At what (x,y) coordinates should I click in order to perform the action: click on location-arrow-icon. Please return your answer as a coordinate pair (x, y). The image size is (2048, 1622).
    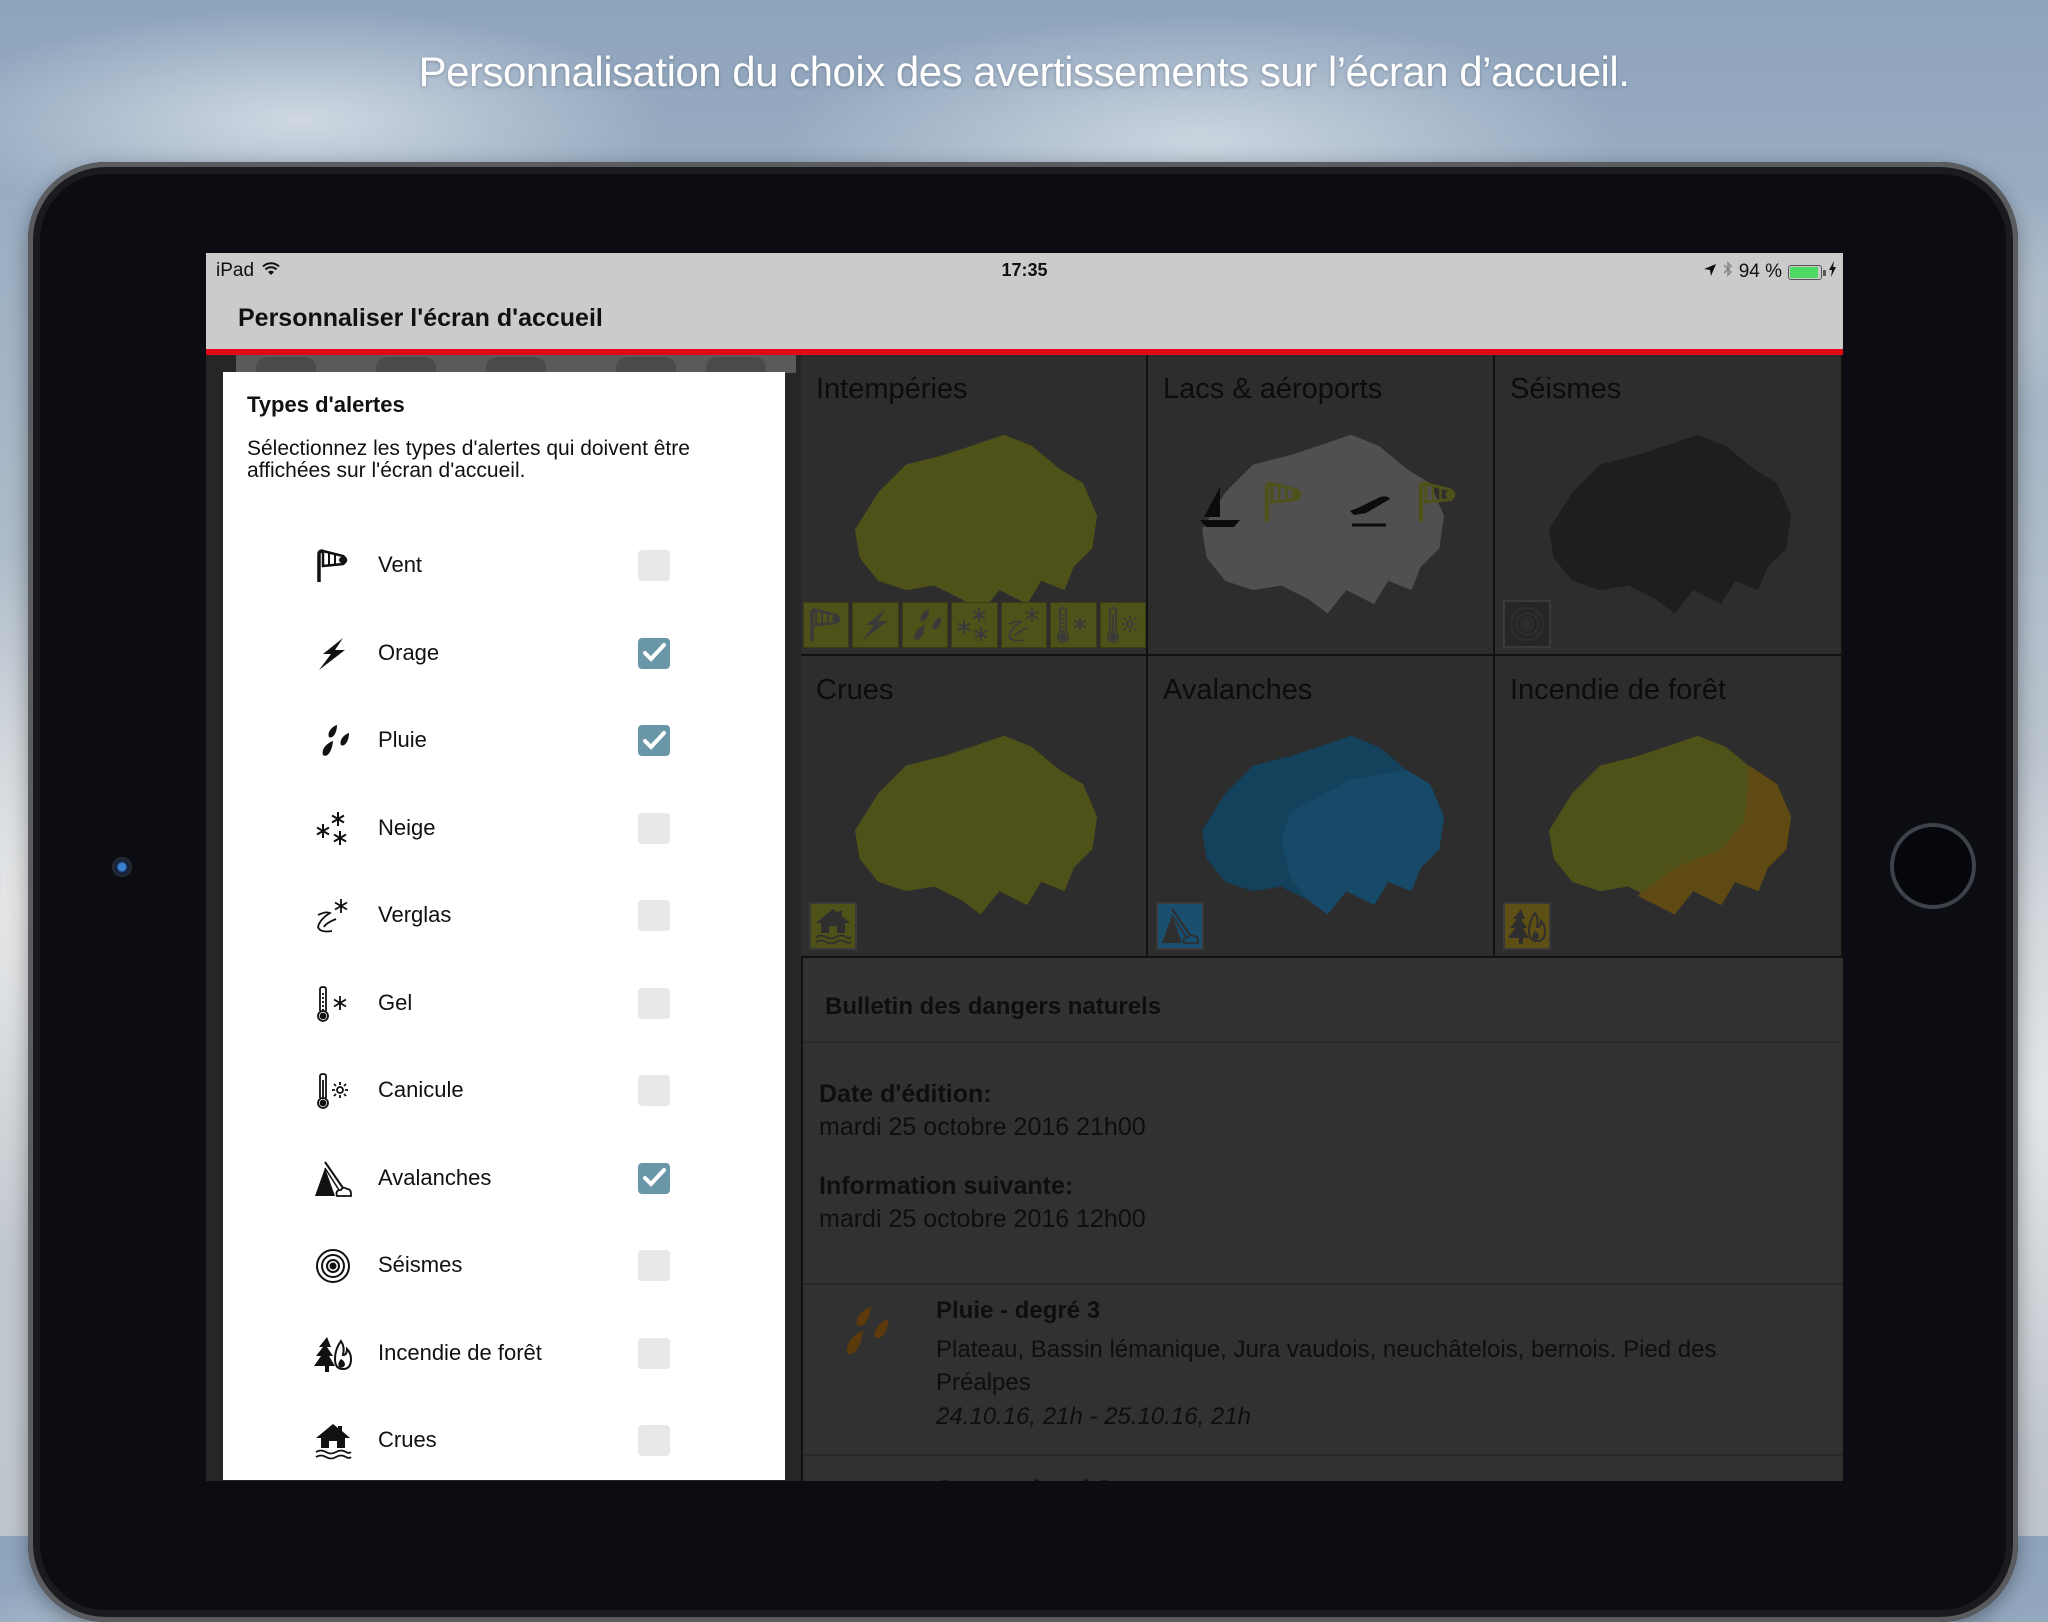
    Looking at the image, I should click on (1710, 272).